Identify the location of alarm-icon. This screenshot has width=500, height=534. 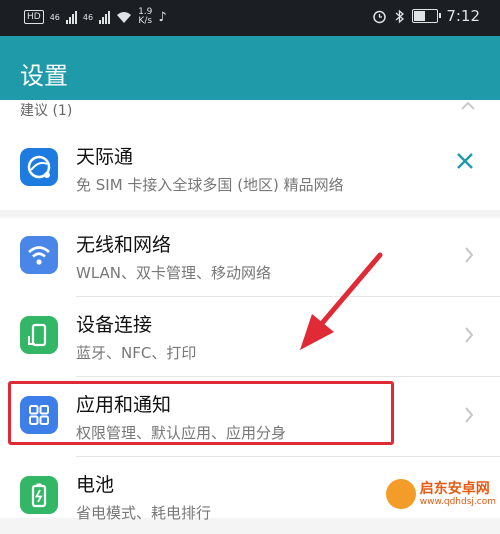
(380, 16).